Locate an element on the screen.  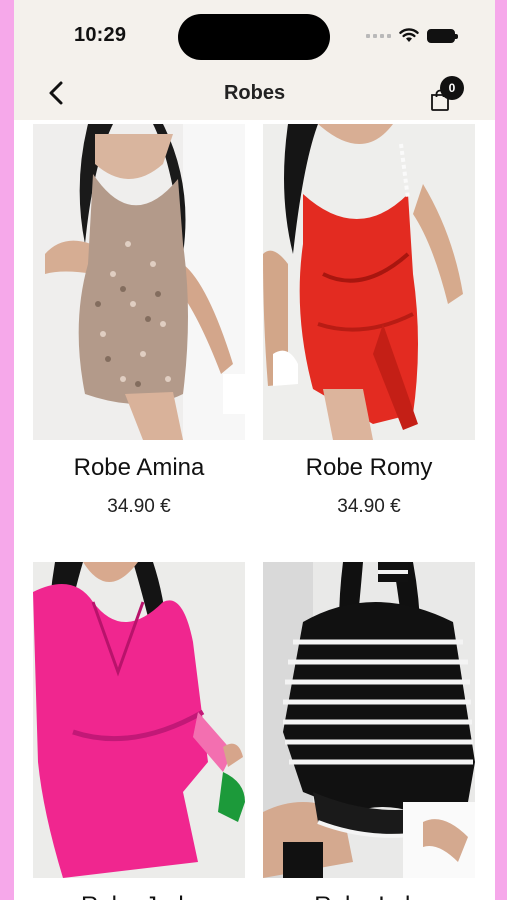
top-bar: 10:29 Robes 0 is located at coordinates (254, 60).